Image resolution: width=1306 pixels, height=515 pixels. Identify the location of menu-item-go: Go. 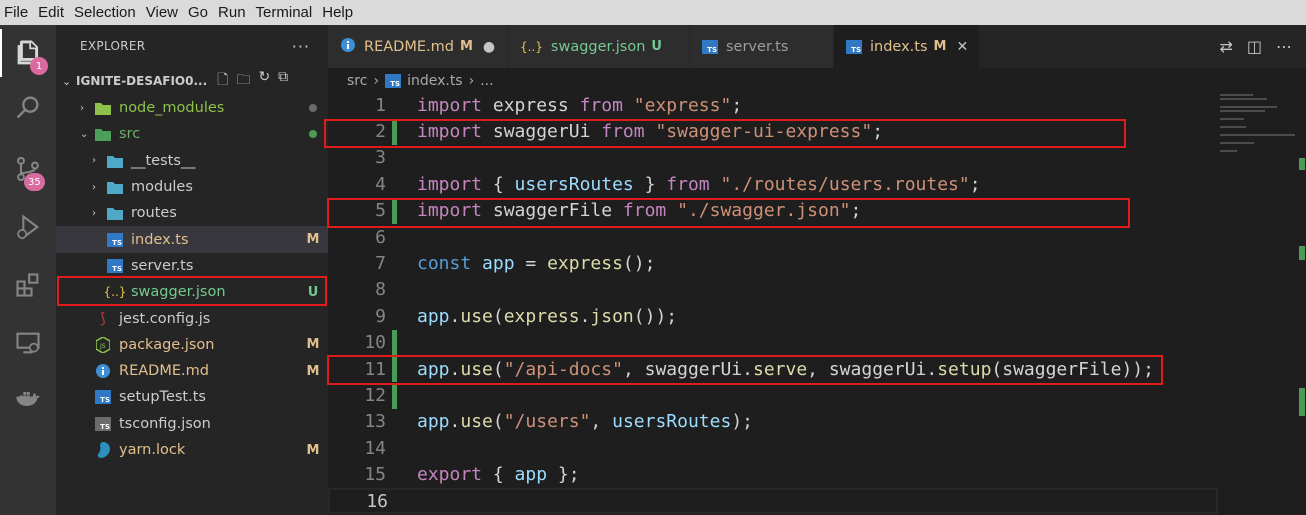
(198, 12).